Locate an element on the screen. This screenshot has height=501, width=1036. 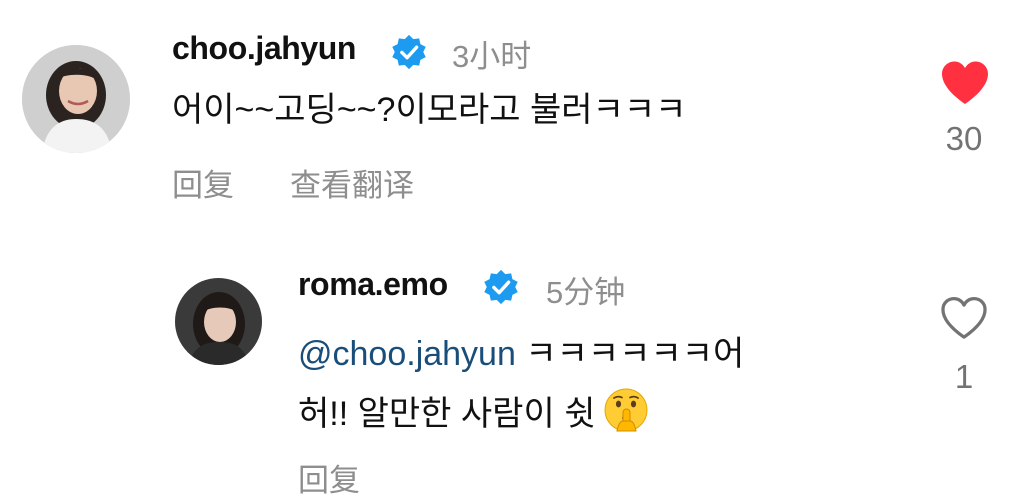
reply-text: 허!! 알만한 사람이 쉿 is located at coordinates (447, 414).